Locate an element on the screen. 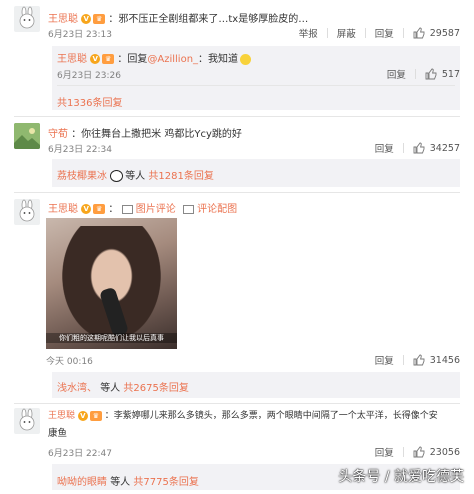 The image size is (474, 494). sub-reply-text: ：回复 is located at coordinates (132, 59).